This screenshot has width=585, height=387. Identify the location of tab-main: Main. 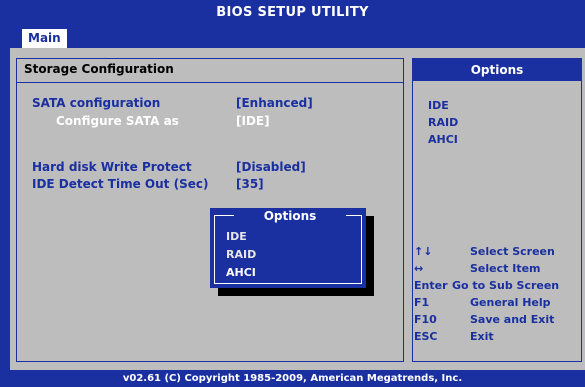
(44, 38).